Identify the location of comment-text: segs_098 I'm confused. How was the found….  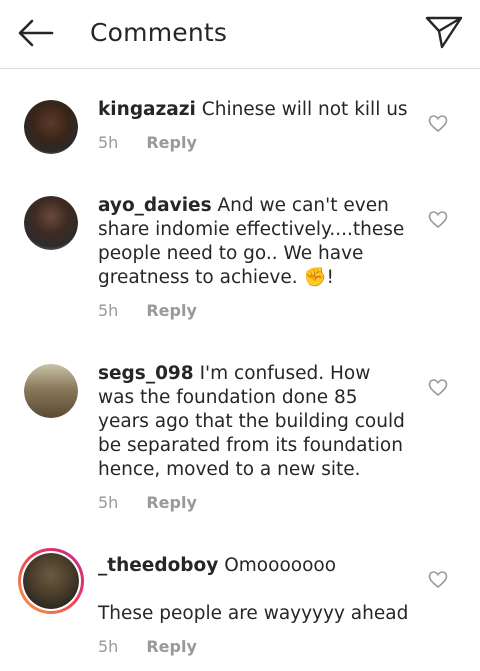
(252, 422).